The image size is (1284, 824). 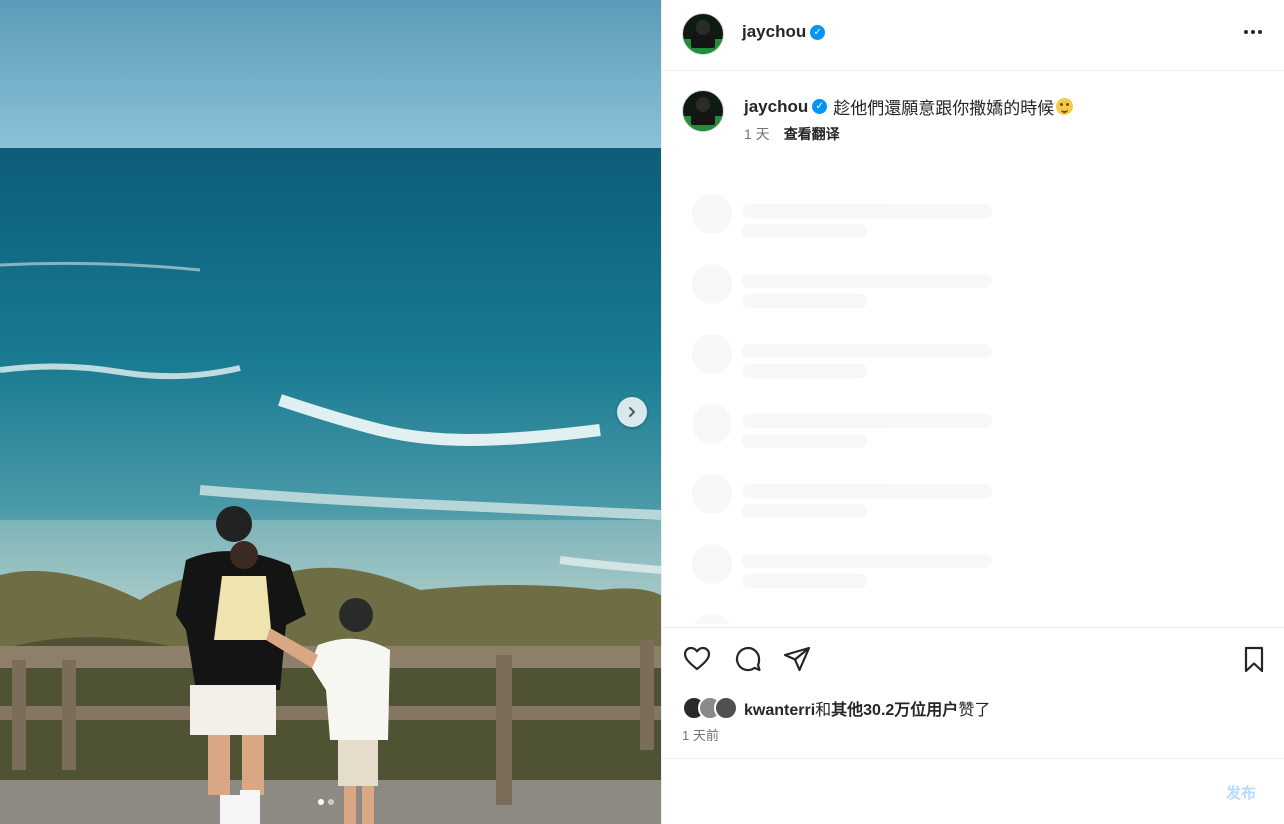 I want to click on caption-line: jaychou ✓ 趁他們還願意跟你撒嬌的時候, so click(x=909, y=106).